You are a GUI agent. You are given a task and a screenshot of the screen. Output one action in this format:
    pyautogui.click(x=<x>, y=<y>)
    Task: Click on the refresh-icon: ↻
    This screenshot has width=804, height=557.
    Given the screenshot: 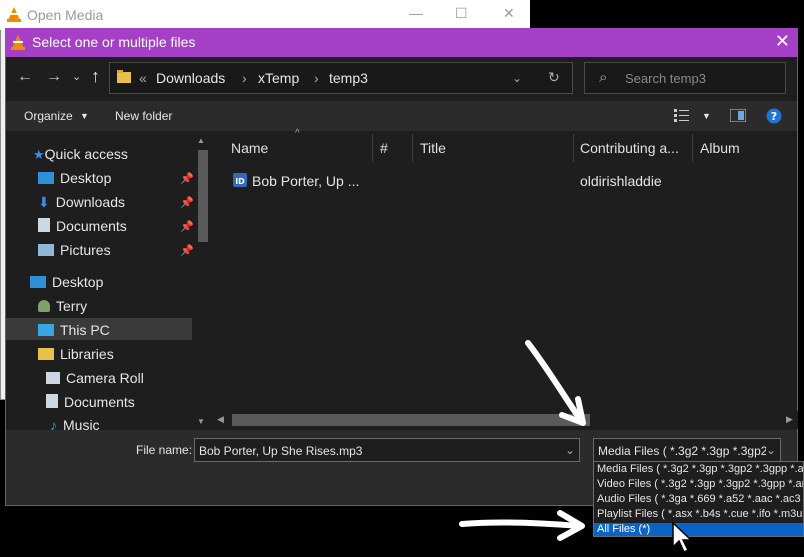 What is the action you would take?
    pyautogui.click(x=554, y=77)
    